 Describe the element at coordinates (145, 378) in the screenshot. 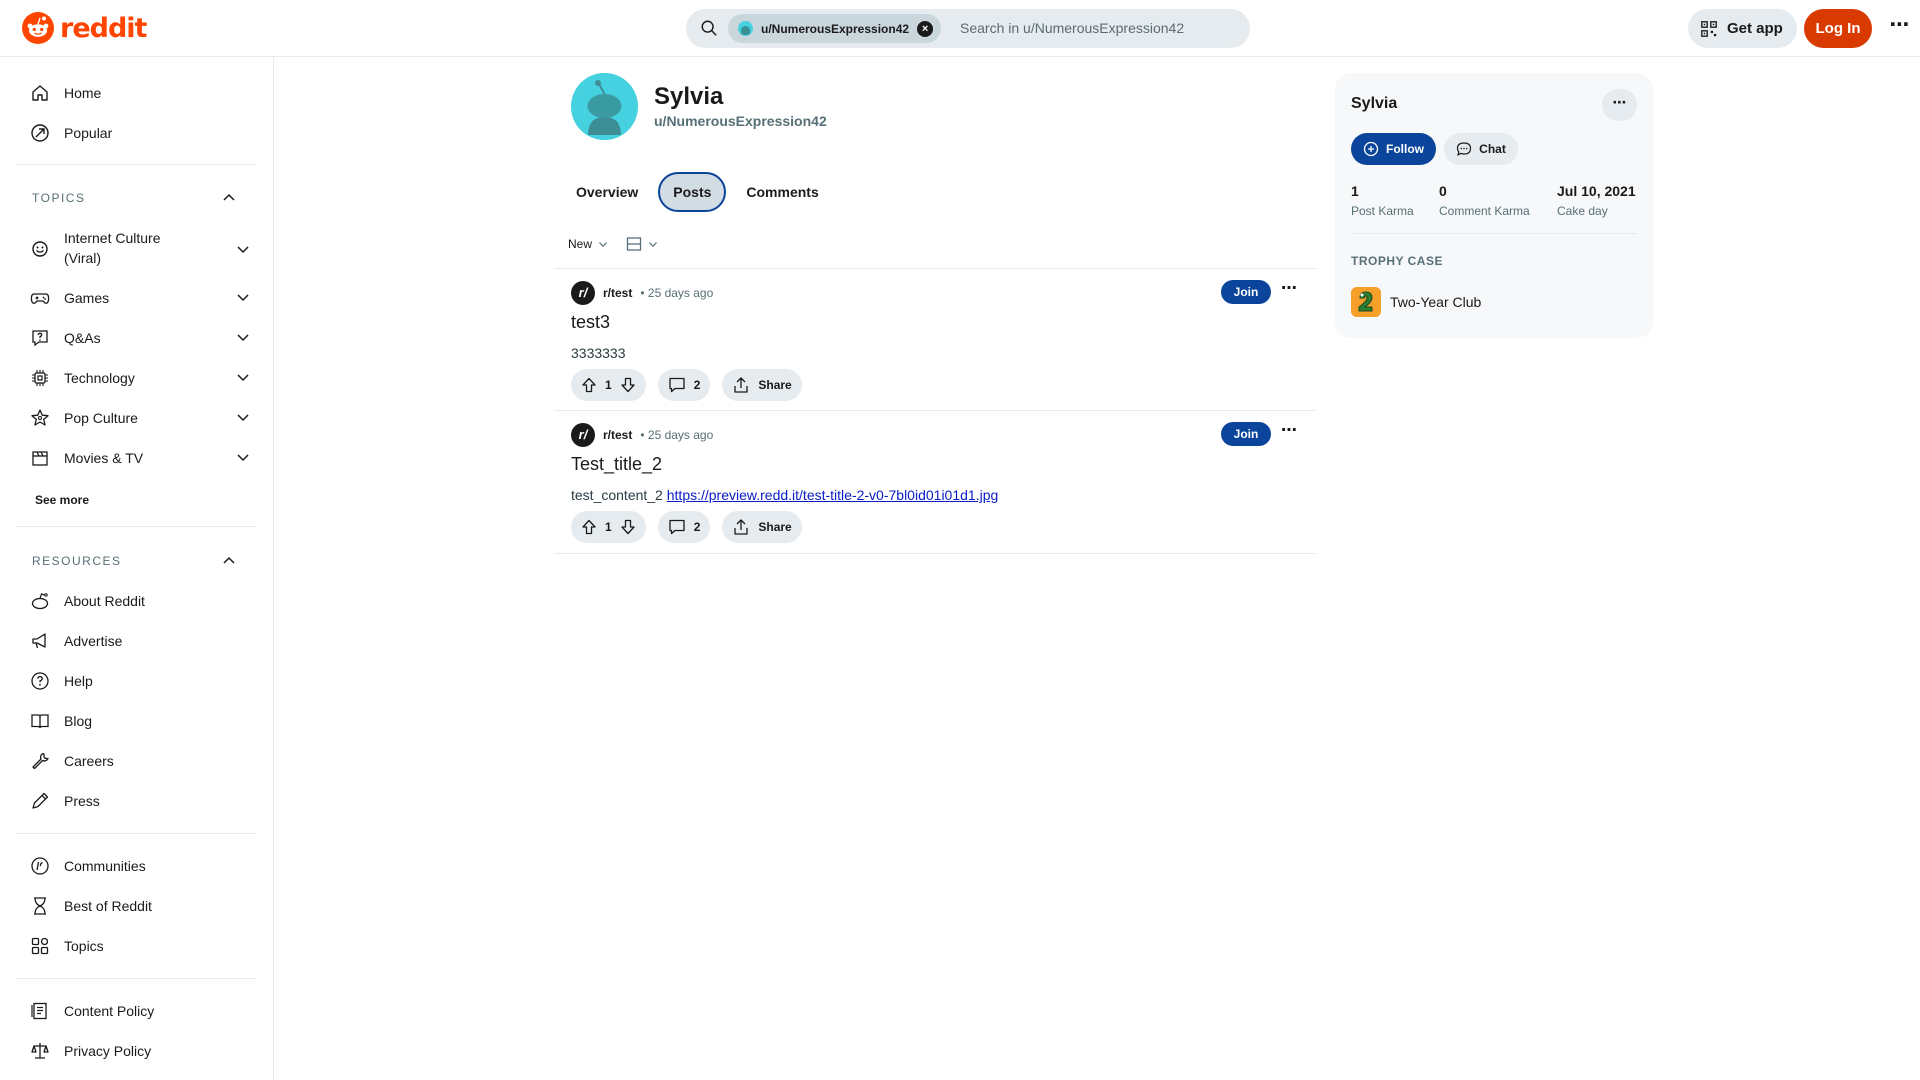

I see `sidebar-item-technology: Technology` at that location.